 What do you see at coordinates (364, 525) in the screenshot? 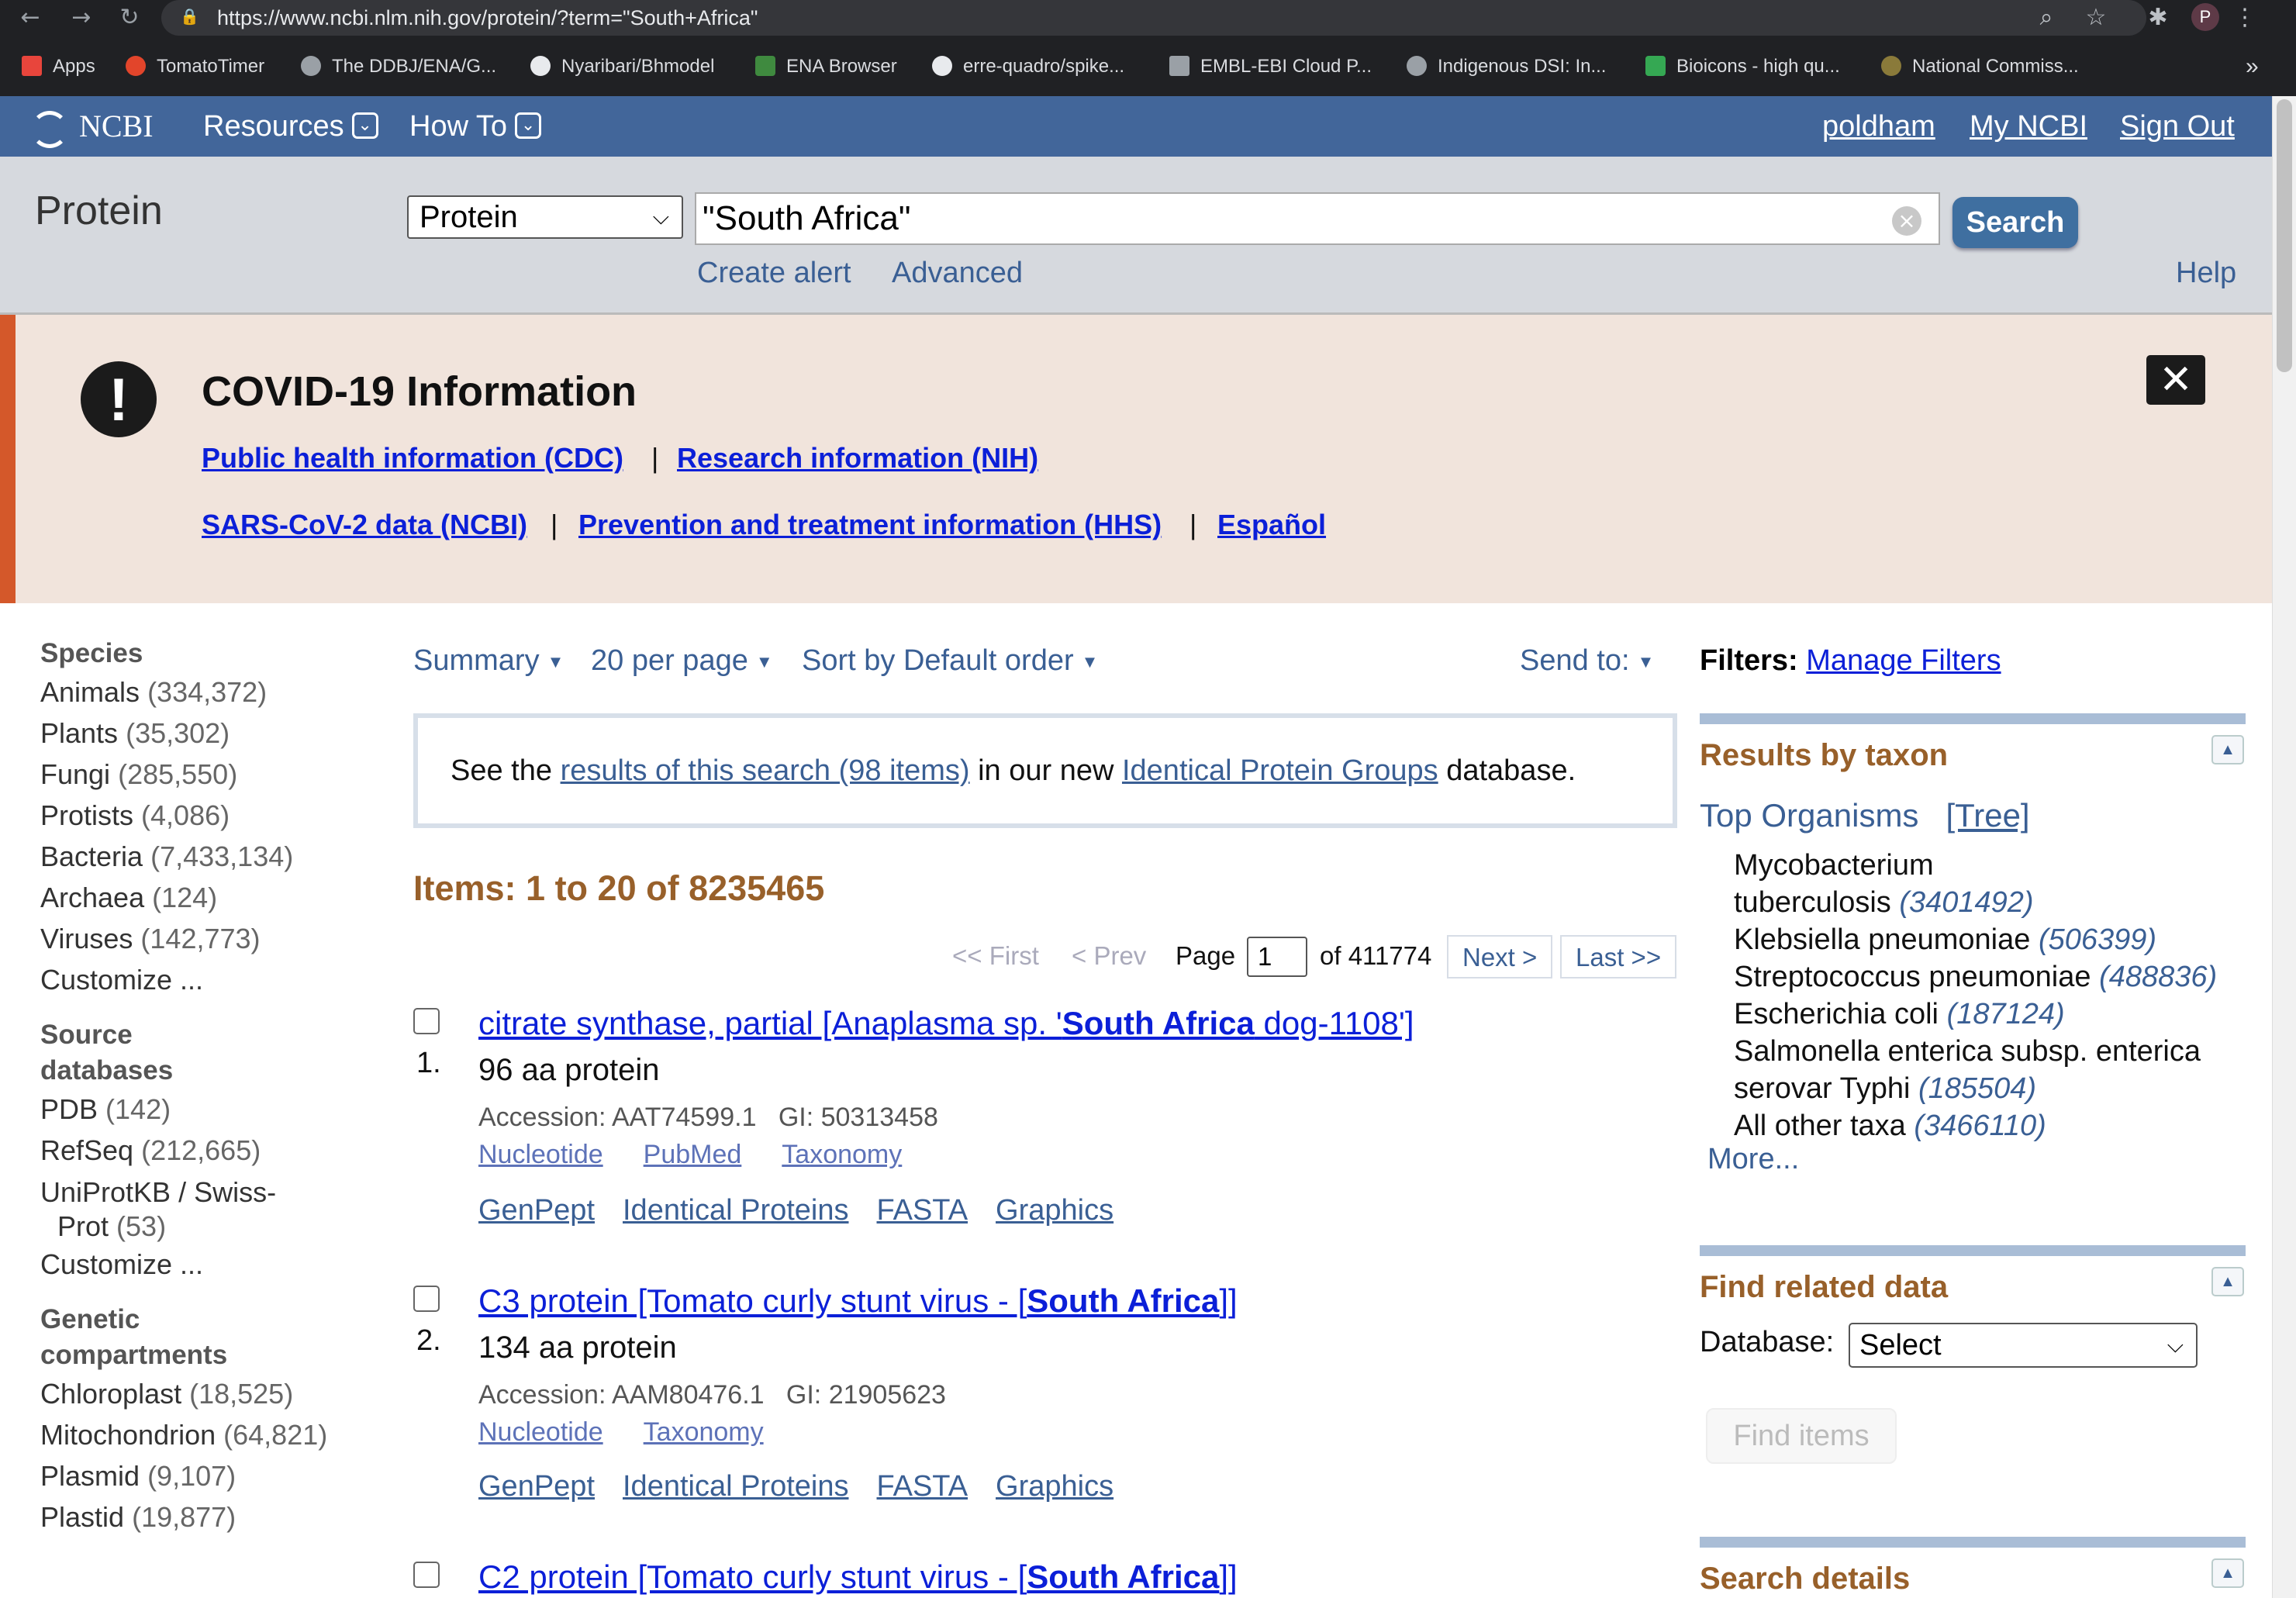
I see `ncbi-sars-link: SARS-CoV-2 data (NCBI)` at bounding box center [364, 525].